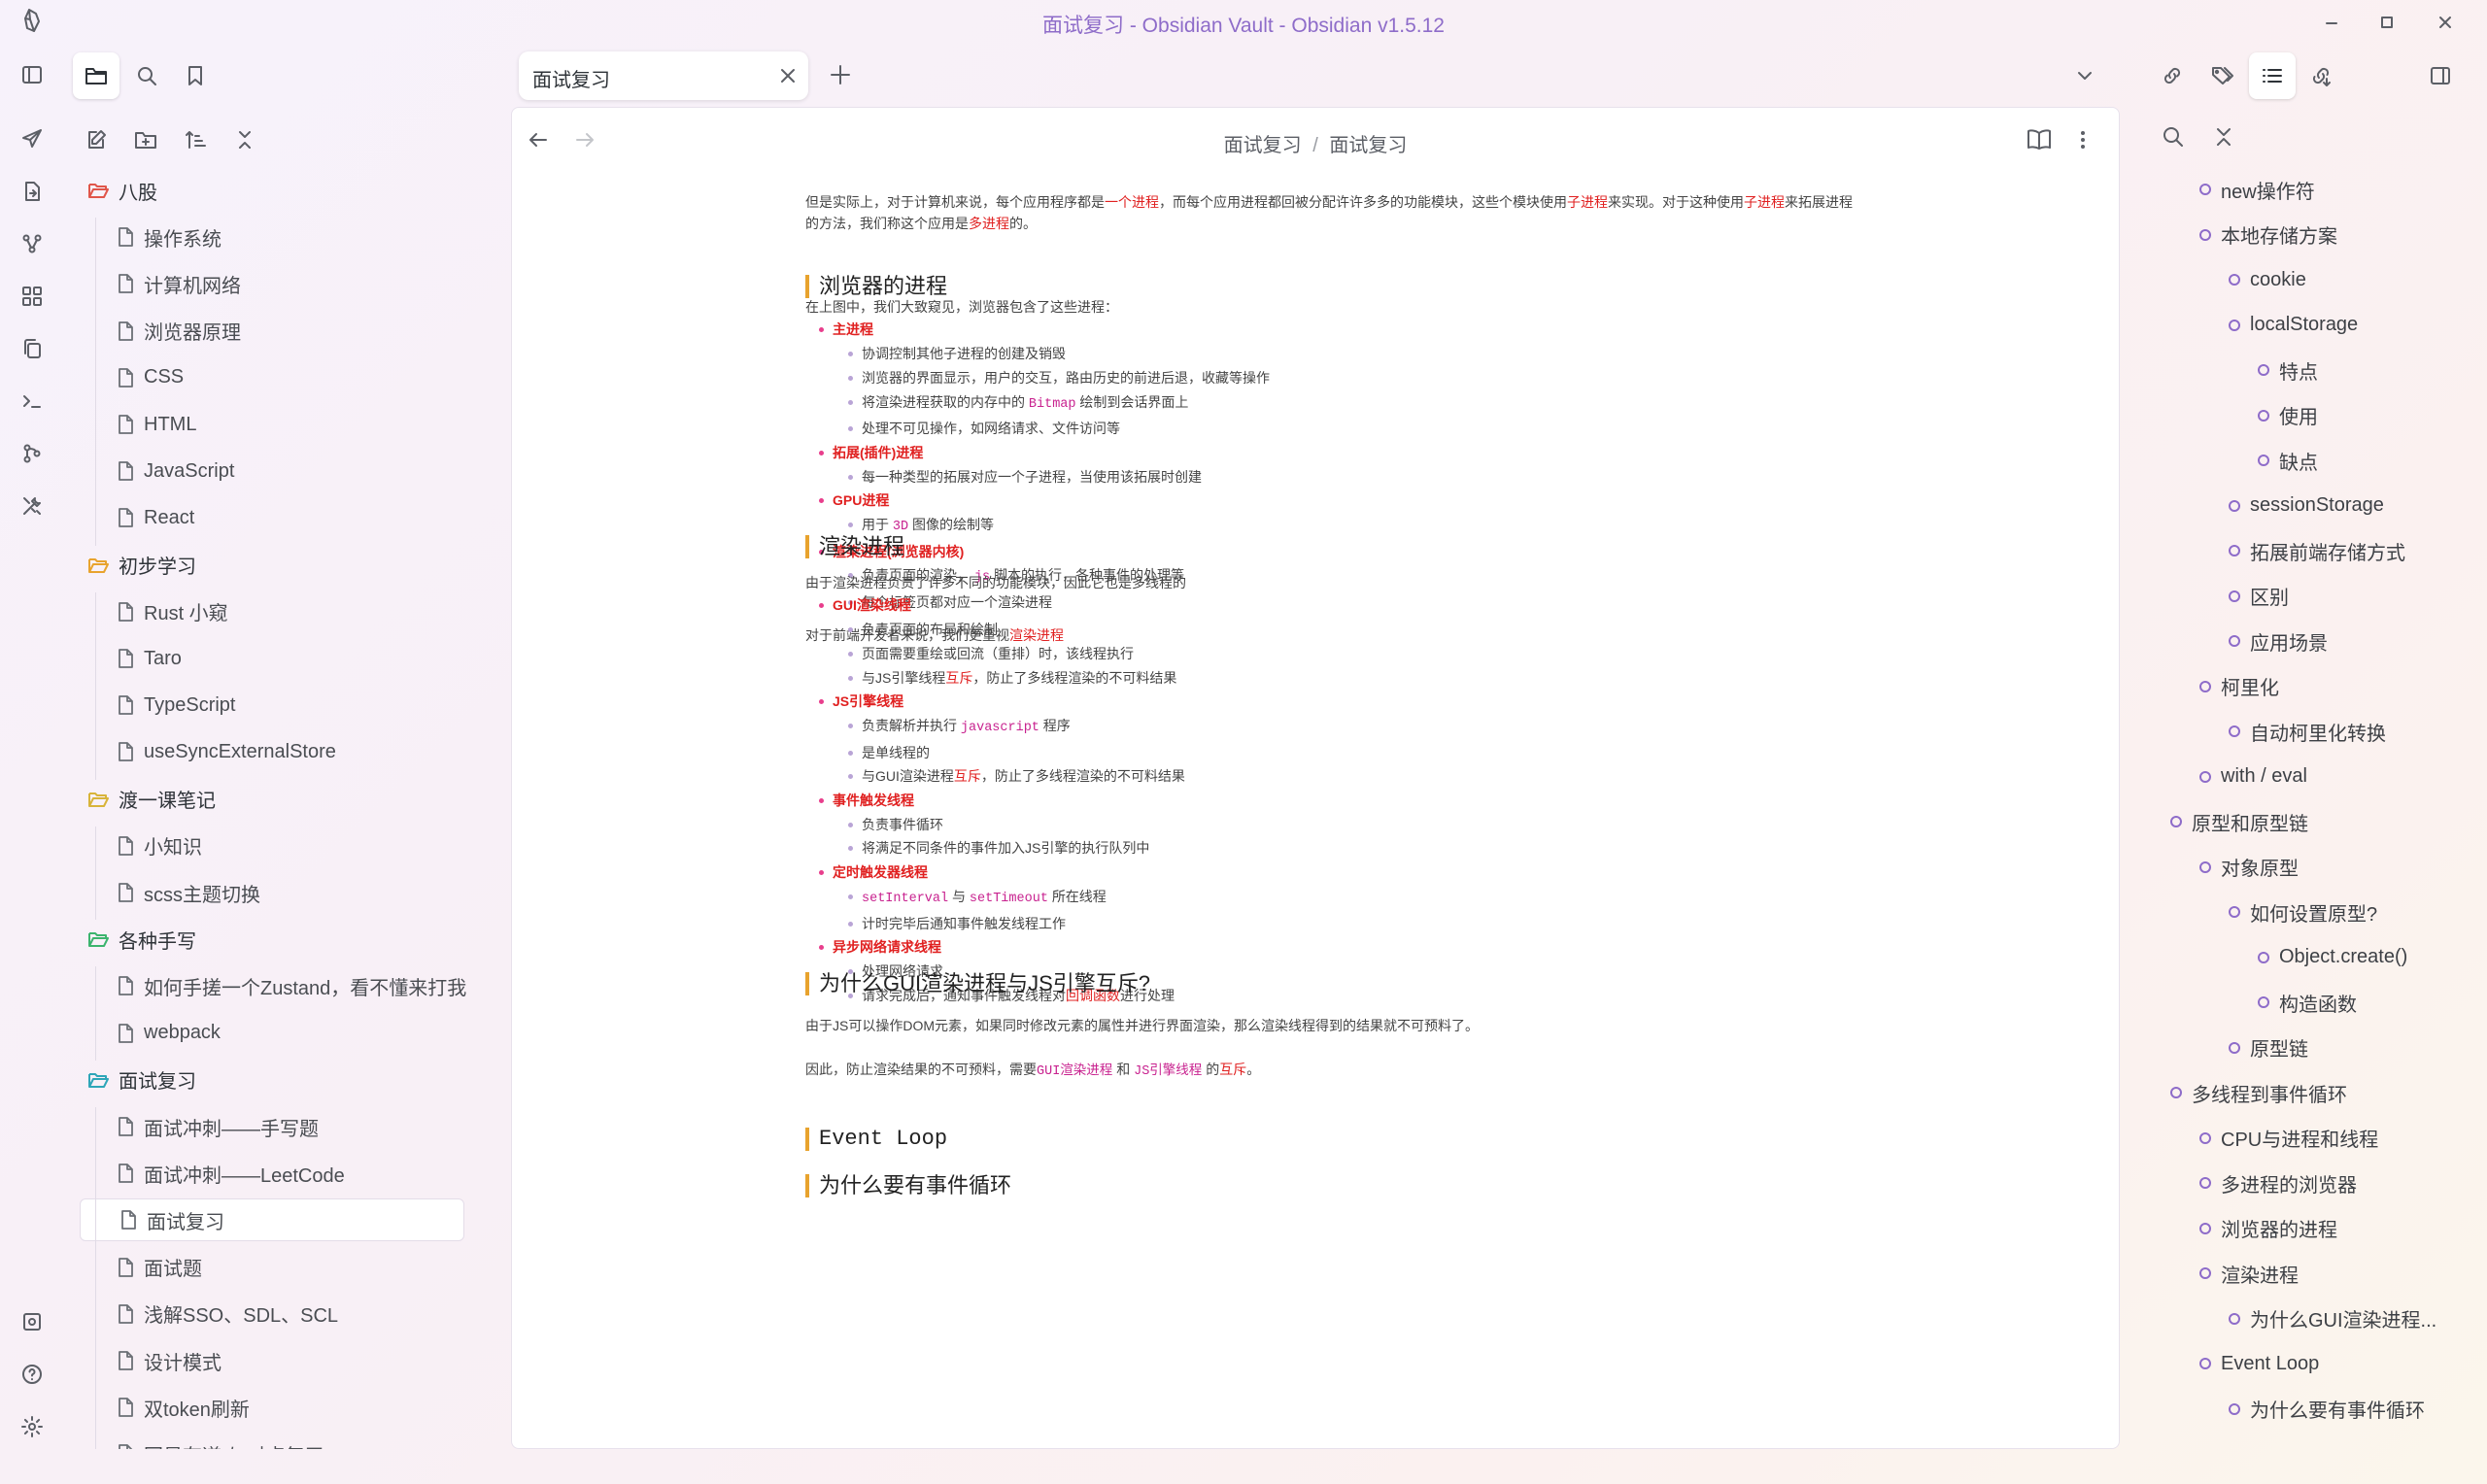  Describe the element at coordinates (2331, 22) in the screenshot. I see `minimize-icon` at that location.